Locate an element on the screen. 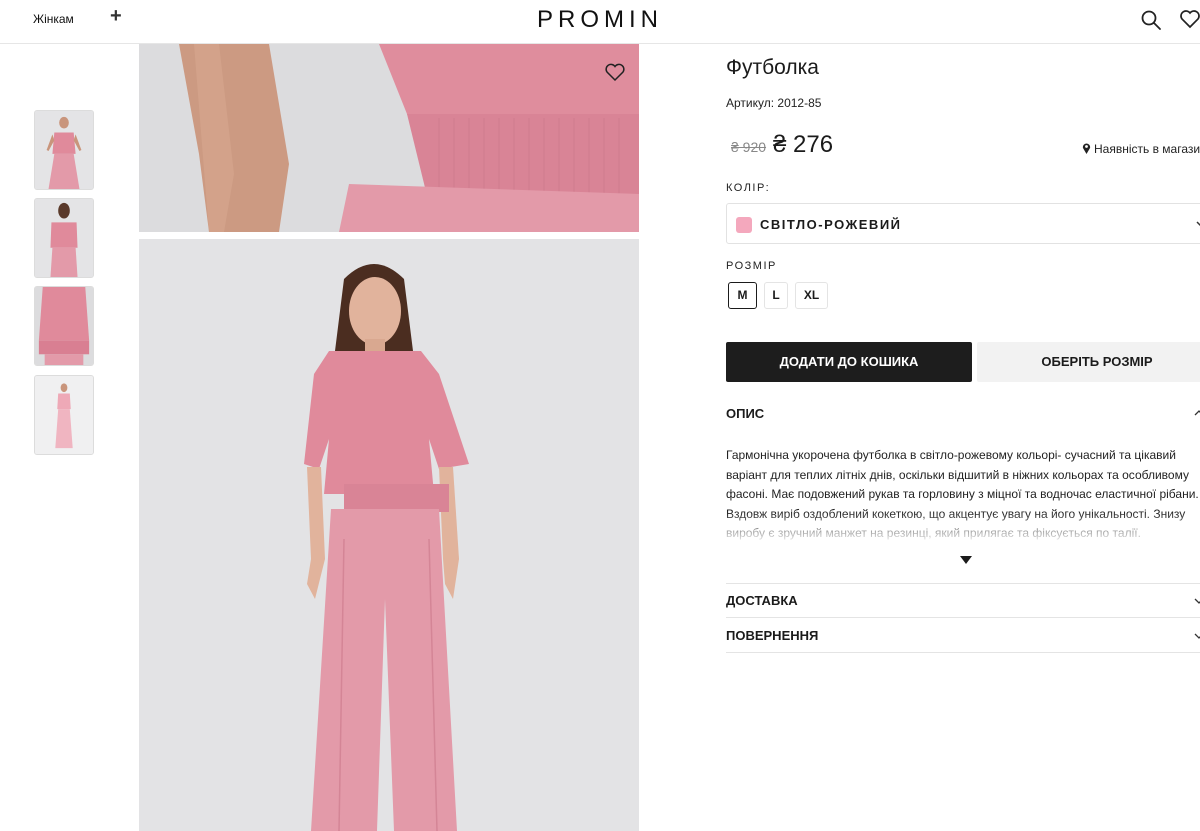 Image resolution: width=1200 pixels, height=831 pixels. location-pin-icon is located at coordinates (1086, 148).